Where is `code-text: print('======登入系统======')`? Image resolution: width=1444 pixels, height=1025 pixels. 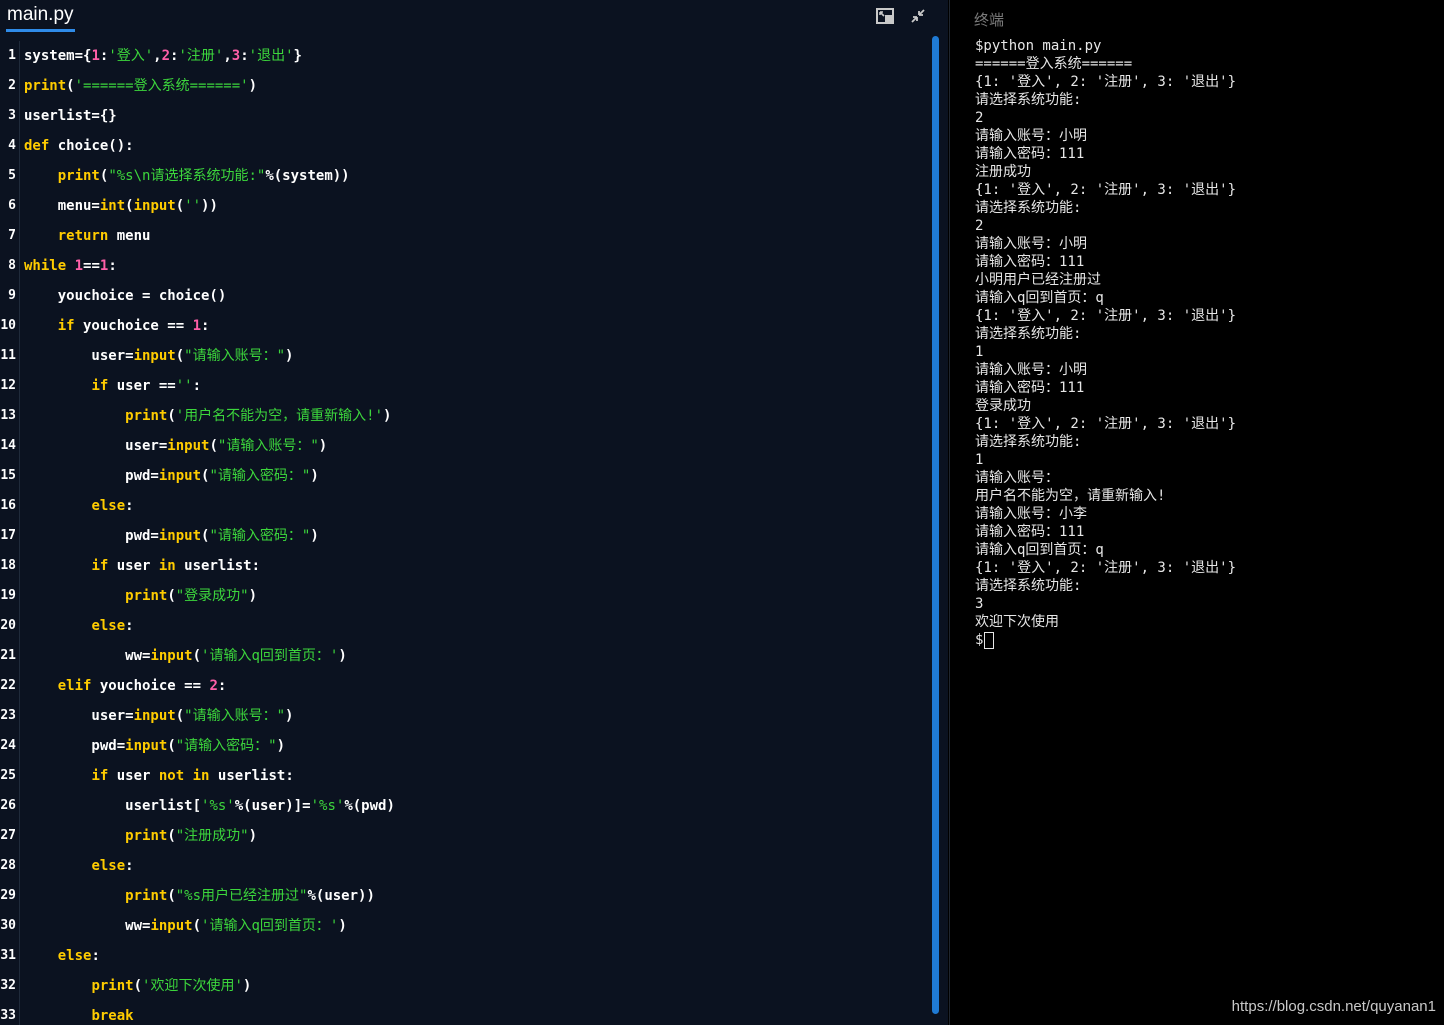
code-text: print('======登入系统======') is located at coordinates (140, 86).